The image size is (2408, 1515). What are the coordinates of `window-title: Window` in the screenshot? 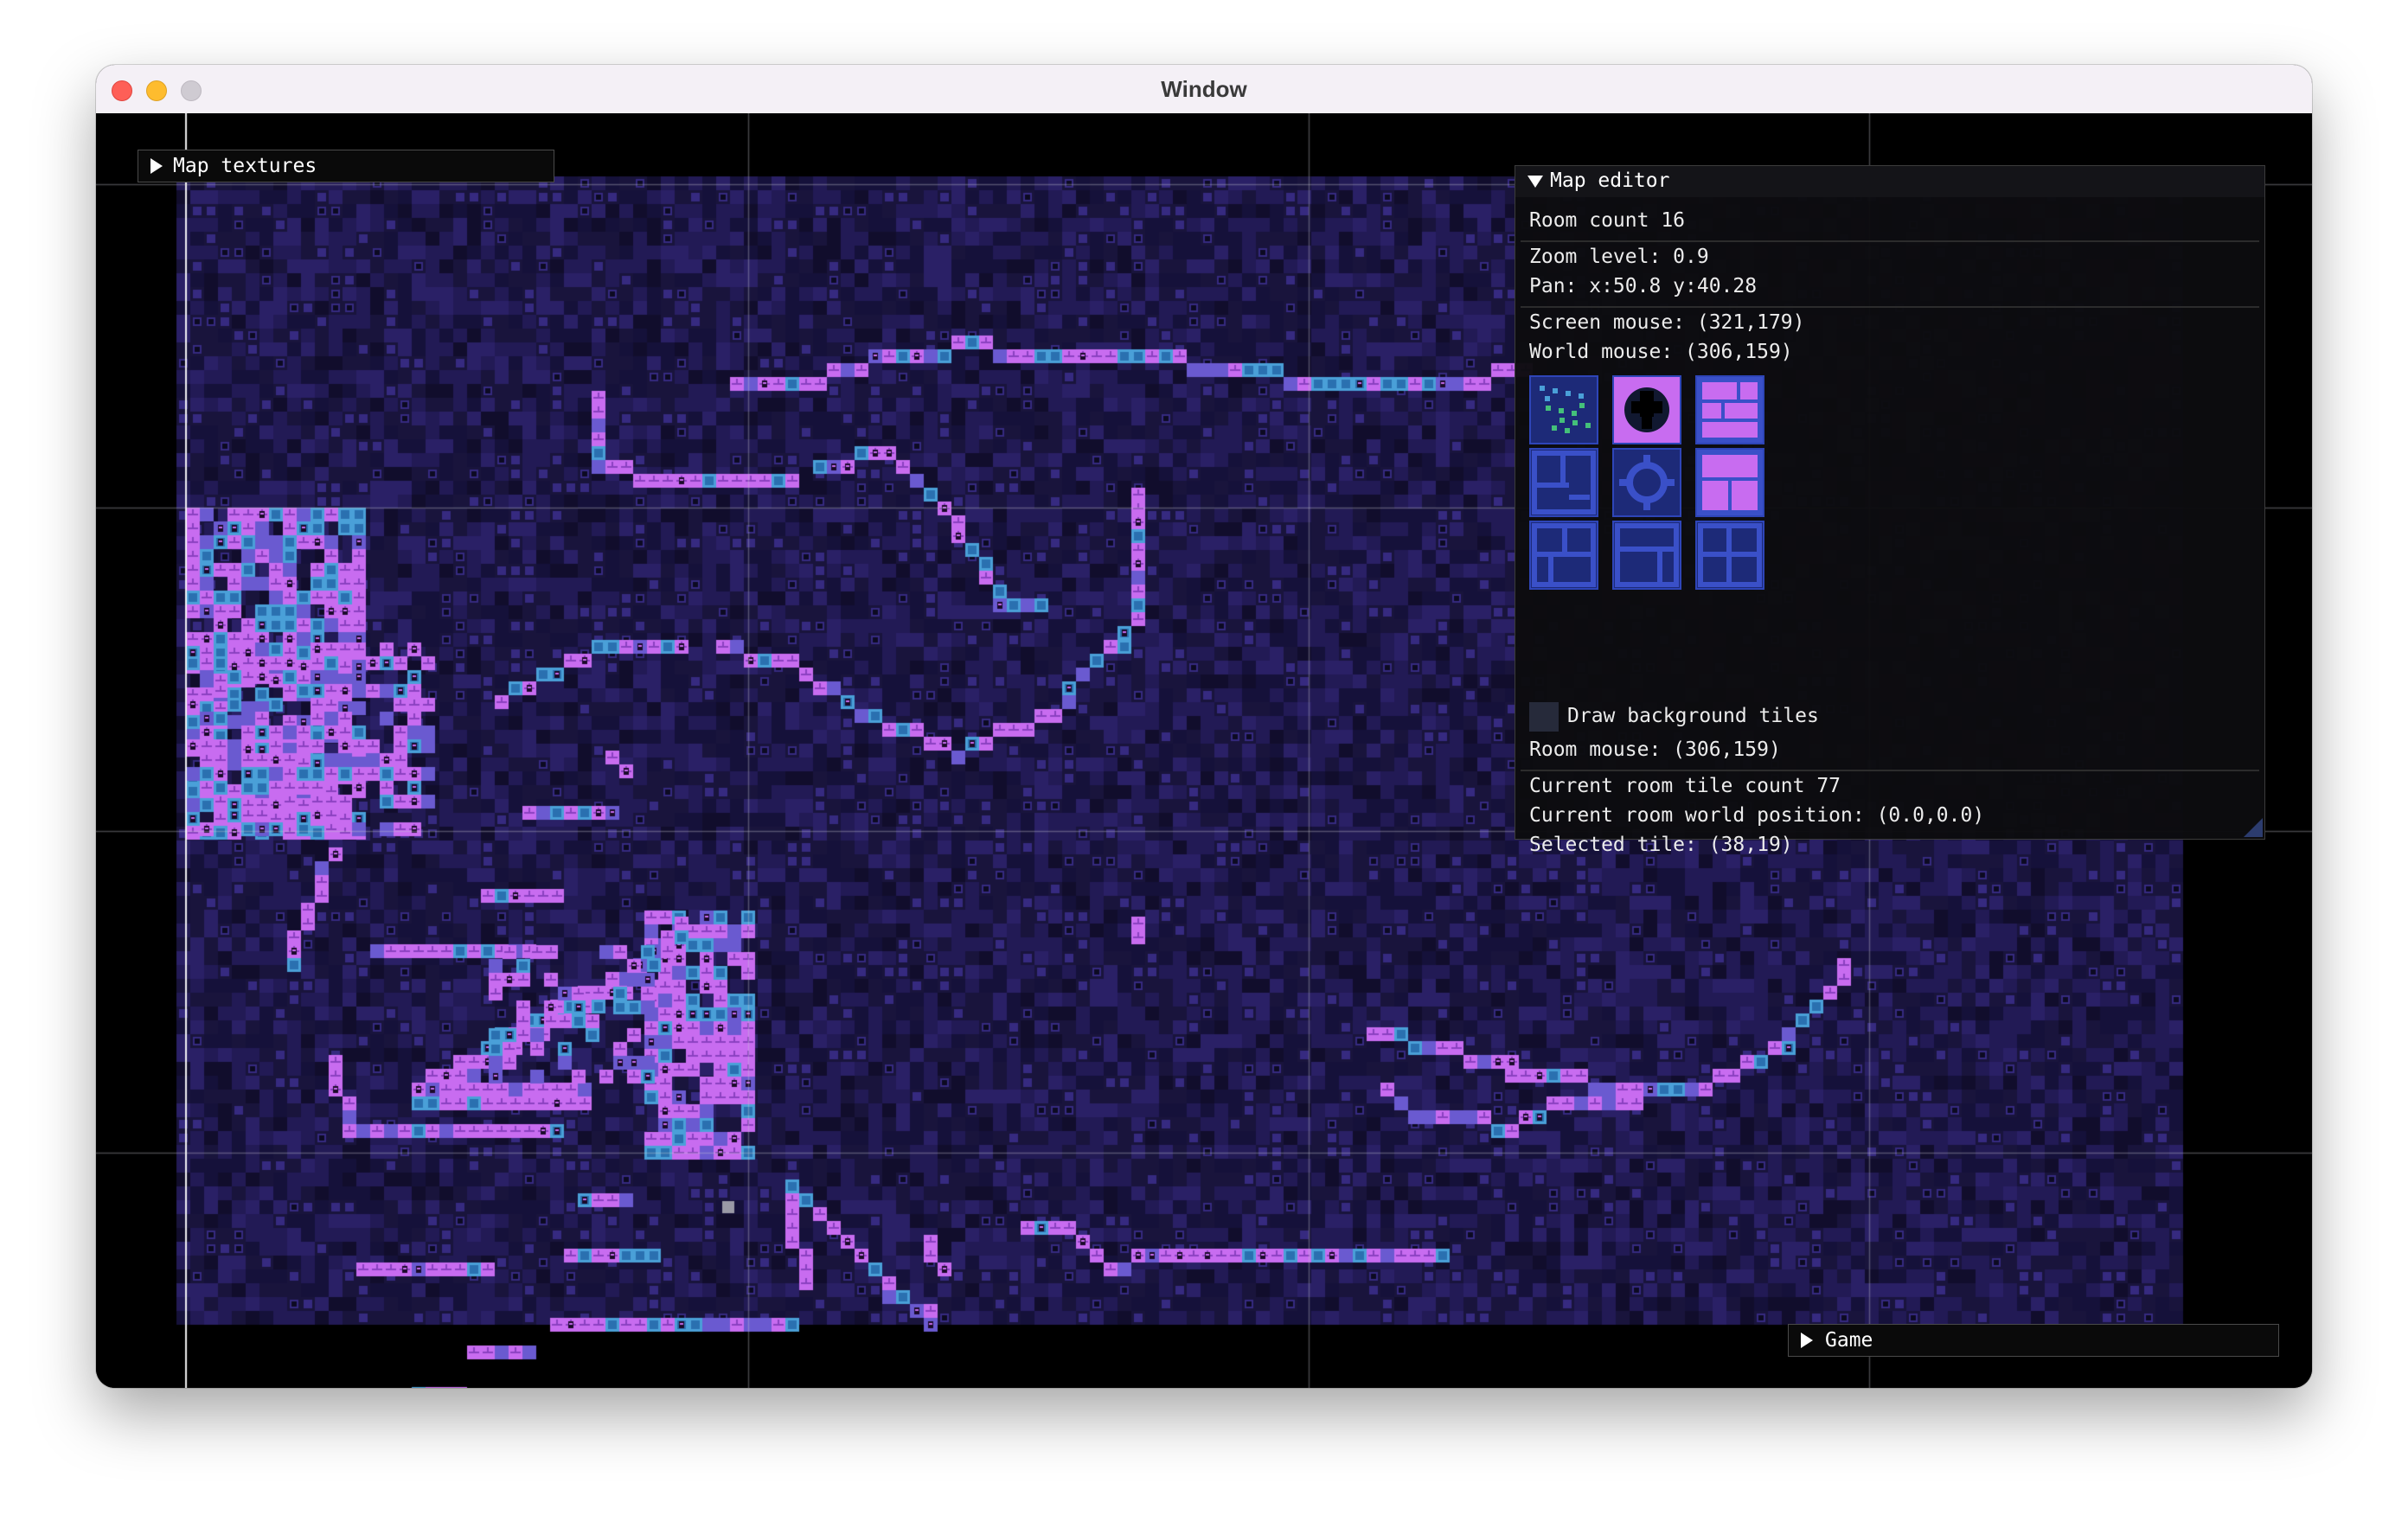 It's located at (1204, 89).